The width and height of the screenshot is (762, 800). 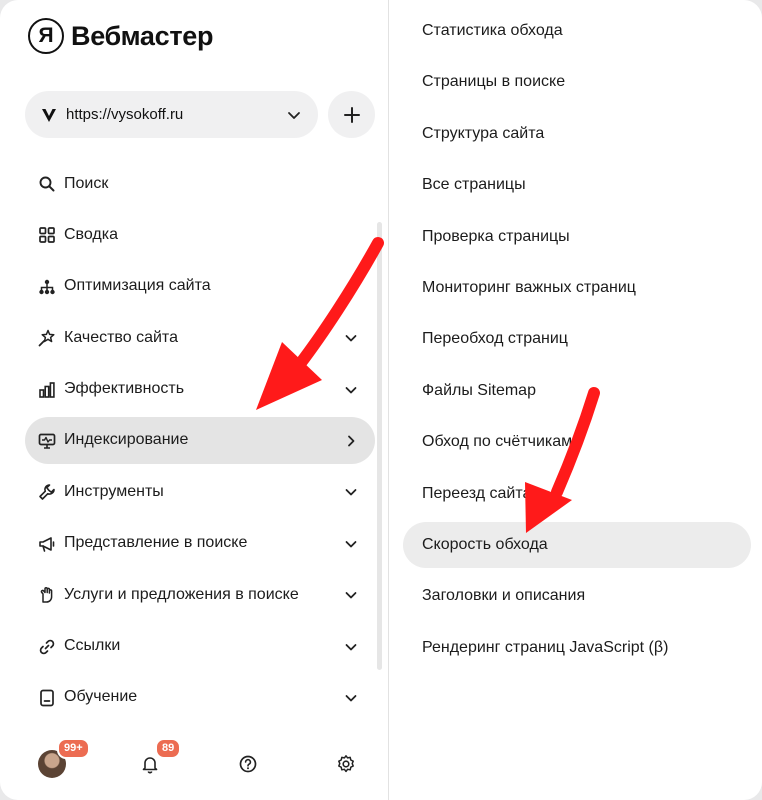 I want to click on site-url: https://vysokoff.ru, so click(x=125, y=114).